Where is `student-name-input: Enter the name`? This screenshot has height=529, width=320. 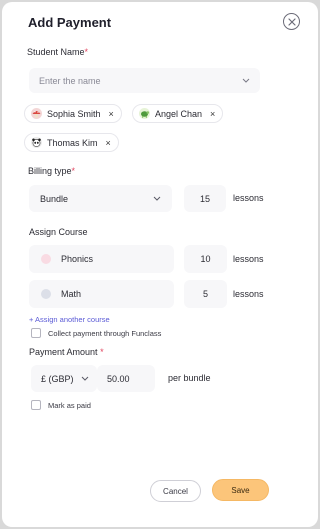 student-name-input: Enter the name is located at coordinates (144, 80).